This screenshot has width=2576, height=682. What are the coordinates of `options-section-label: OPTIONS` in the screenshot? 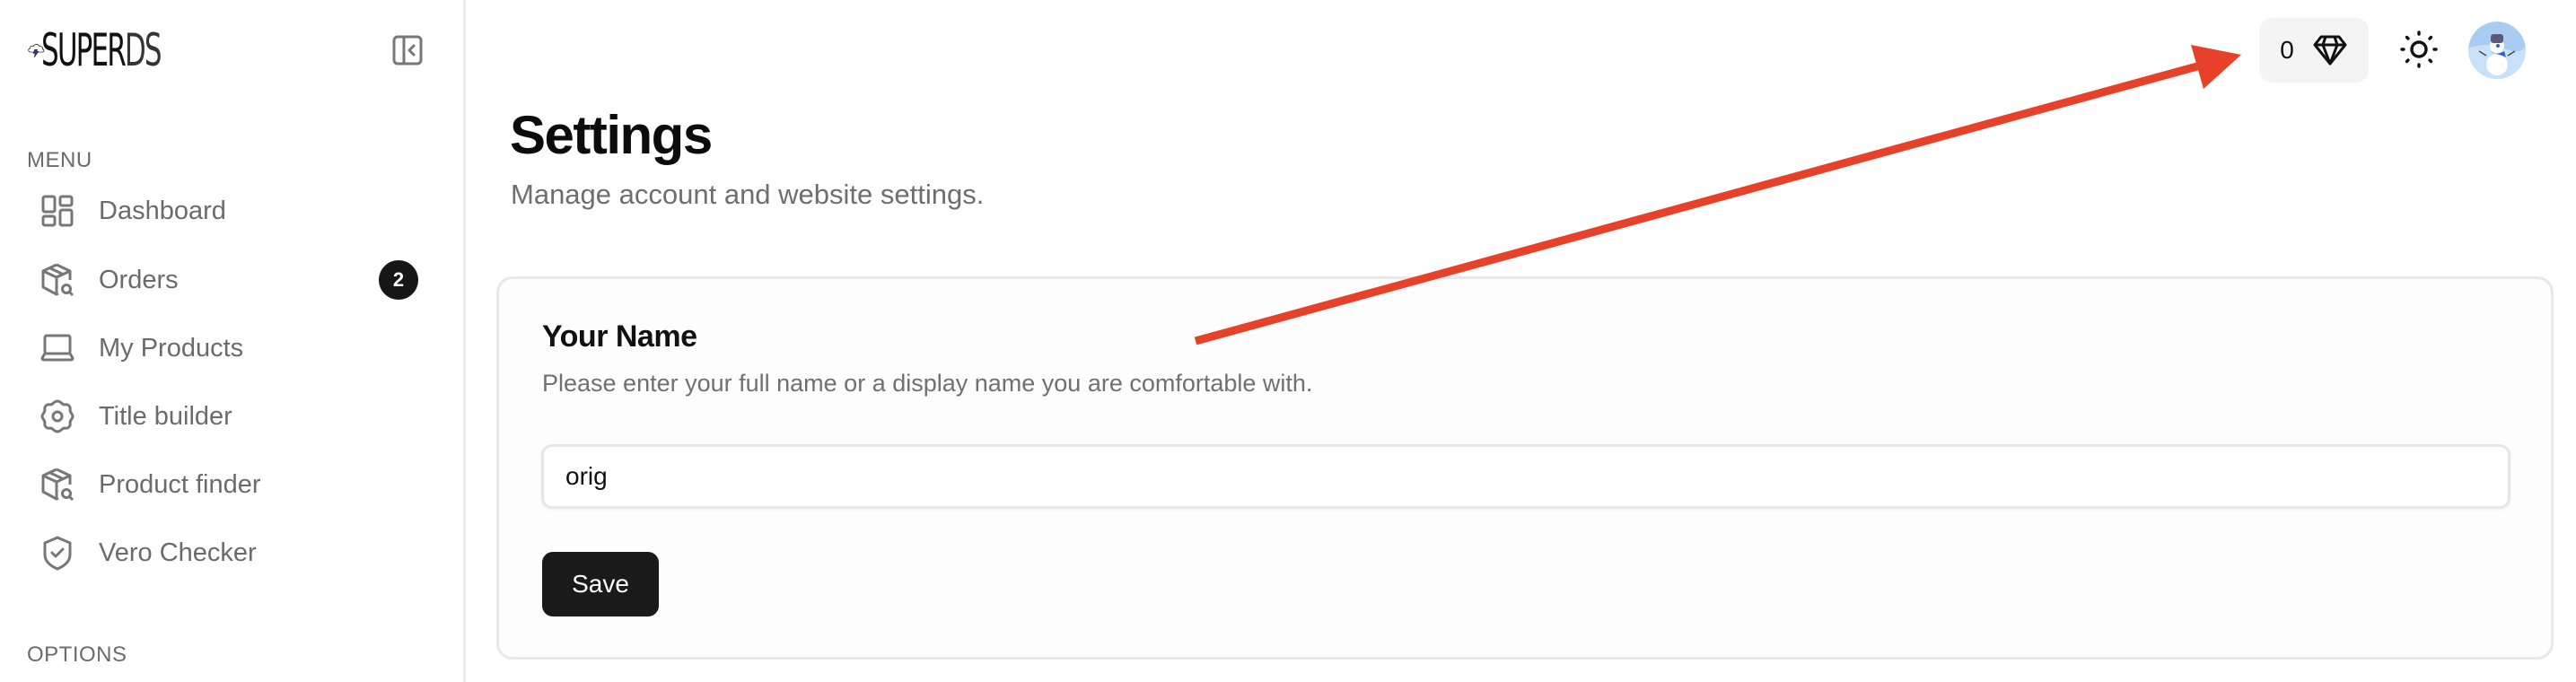 It's located at (77, 655).